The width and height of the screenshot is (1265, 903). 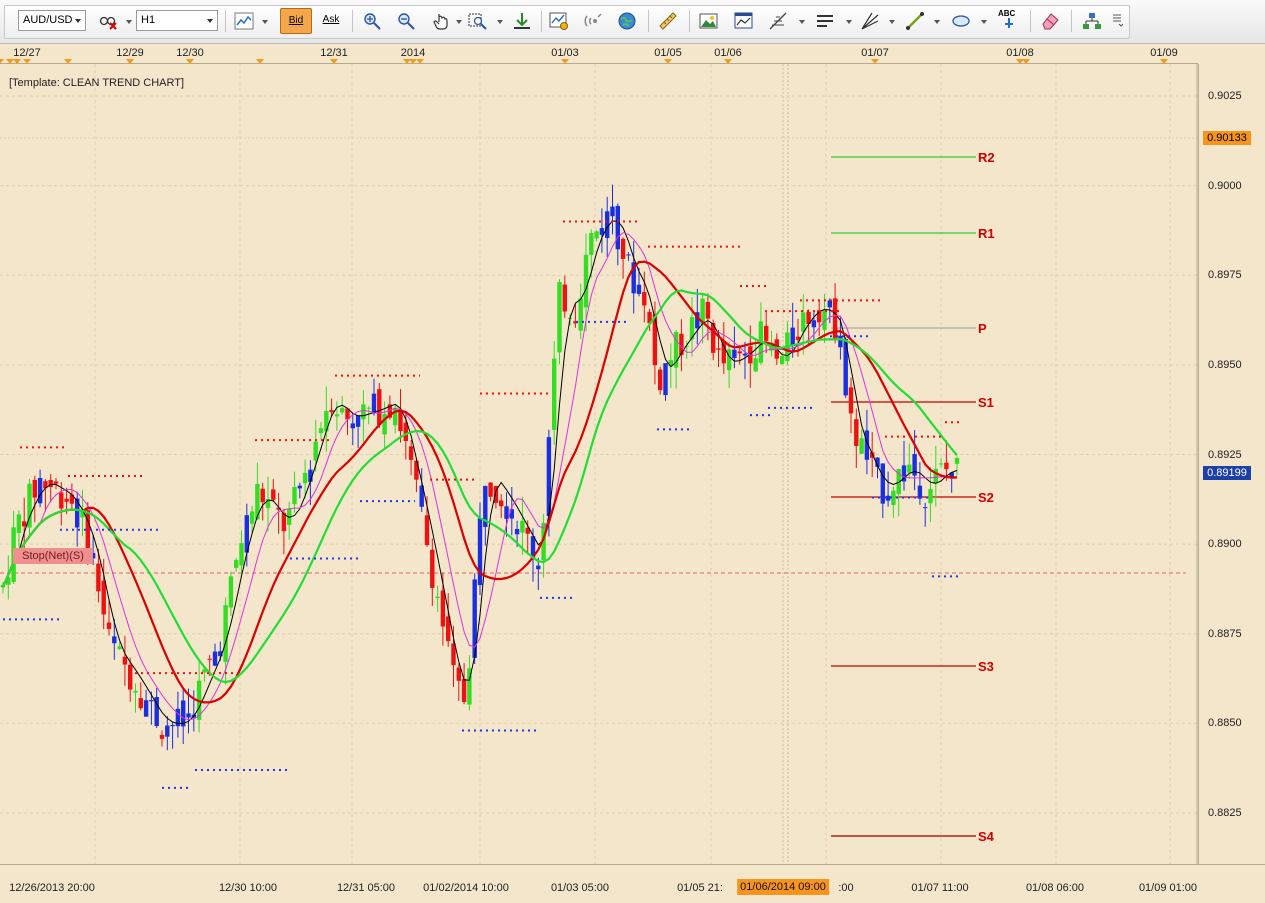 What do you see at coordinates (915, 21) in the screenshot?
I see `trendline-tool-button` at bounding box center [915, 21].